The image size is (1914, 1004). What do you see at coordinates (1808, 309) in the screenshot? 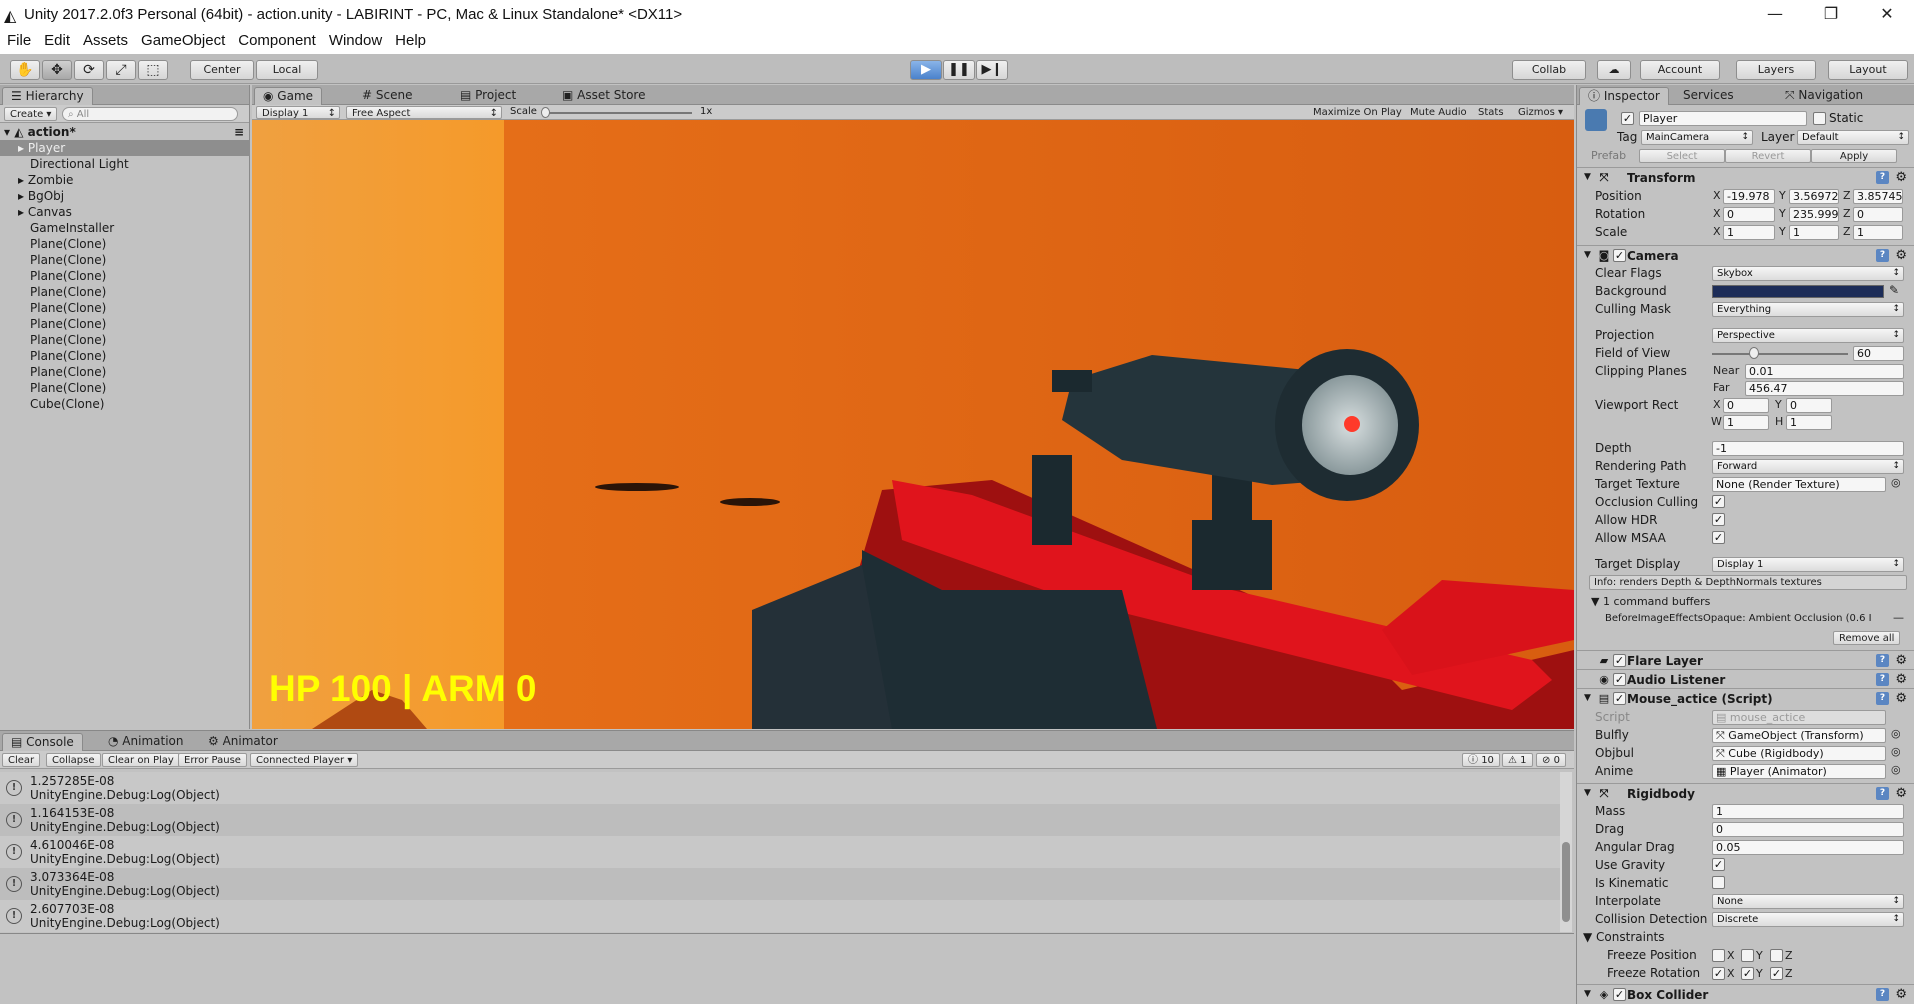
I see `culling-mask-dropdown: Everything` at bounding box center [1808, 309].